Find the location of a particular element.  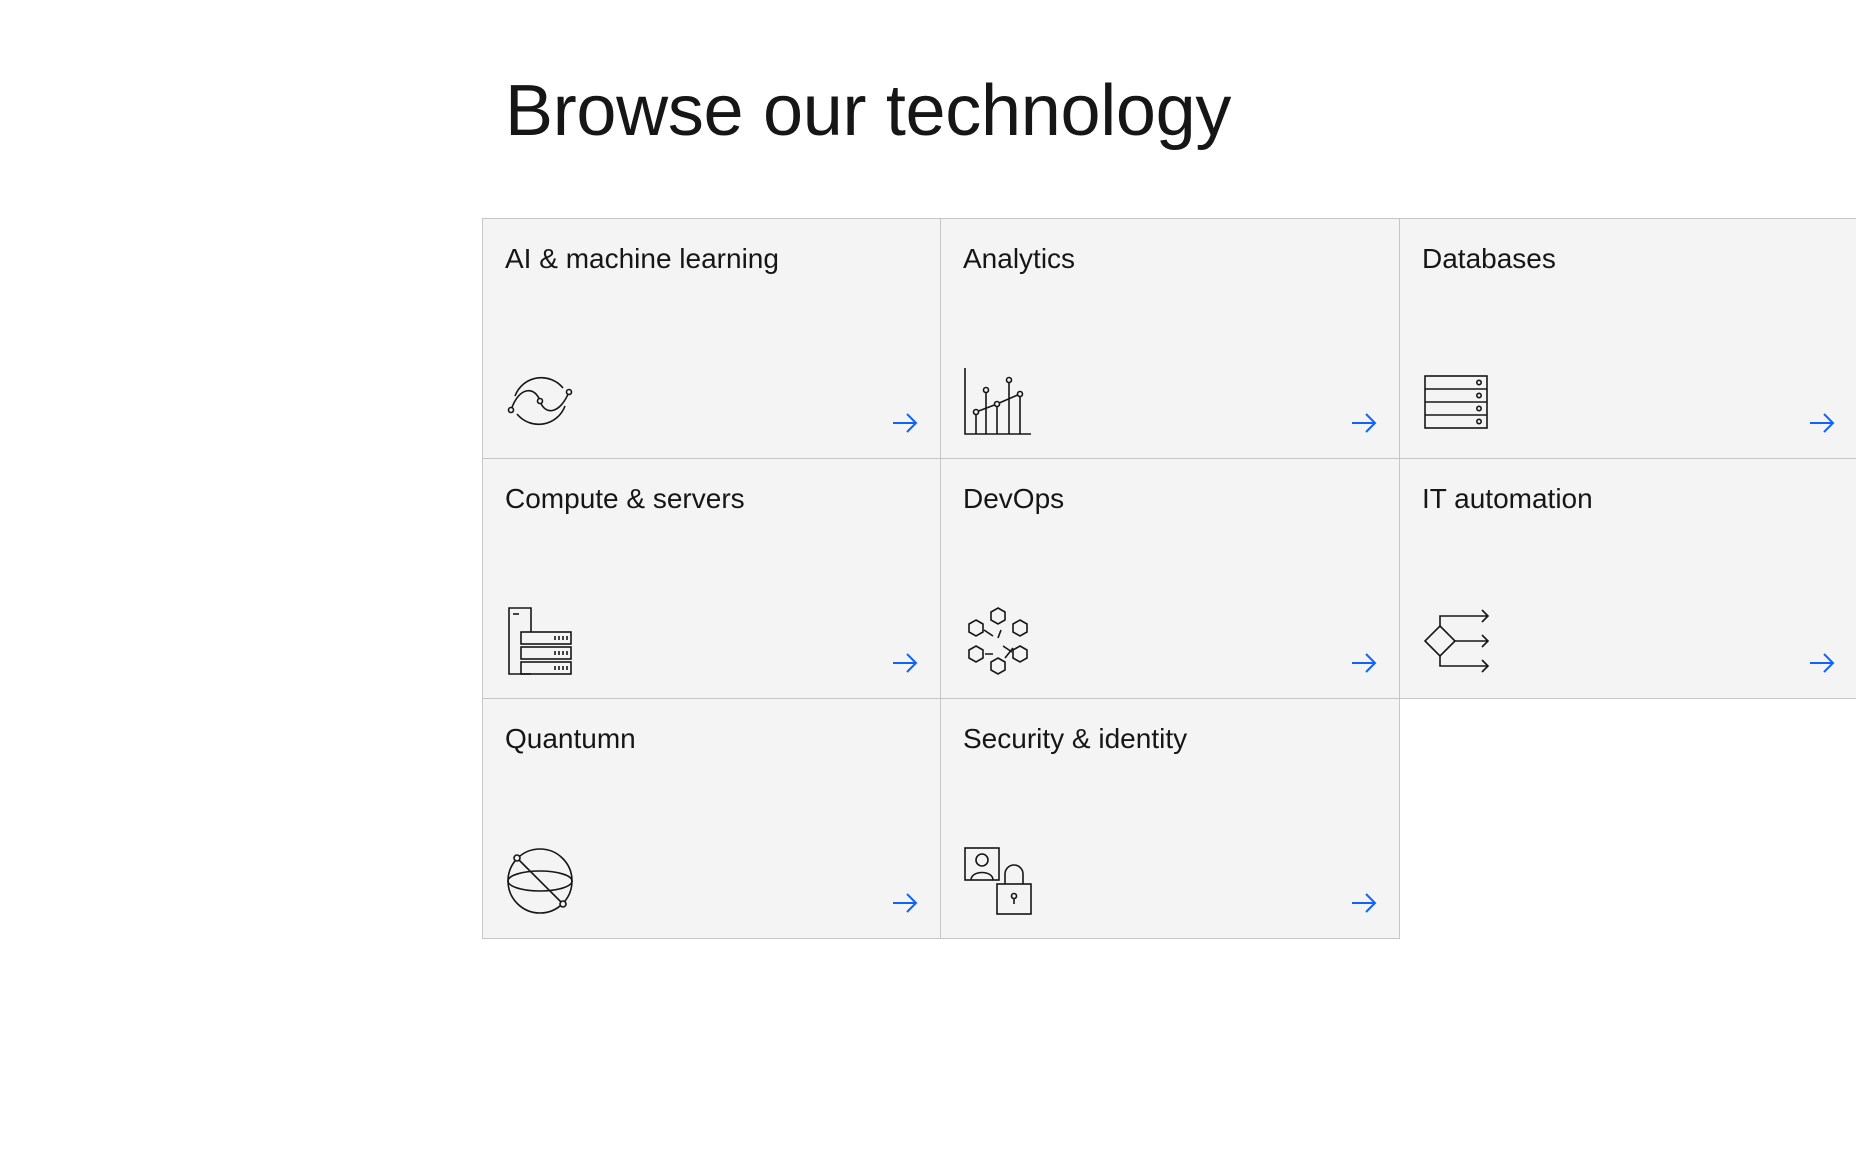

devops-hexagons-icon is located at coordinates (998, 641).